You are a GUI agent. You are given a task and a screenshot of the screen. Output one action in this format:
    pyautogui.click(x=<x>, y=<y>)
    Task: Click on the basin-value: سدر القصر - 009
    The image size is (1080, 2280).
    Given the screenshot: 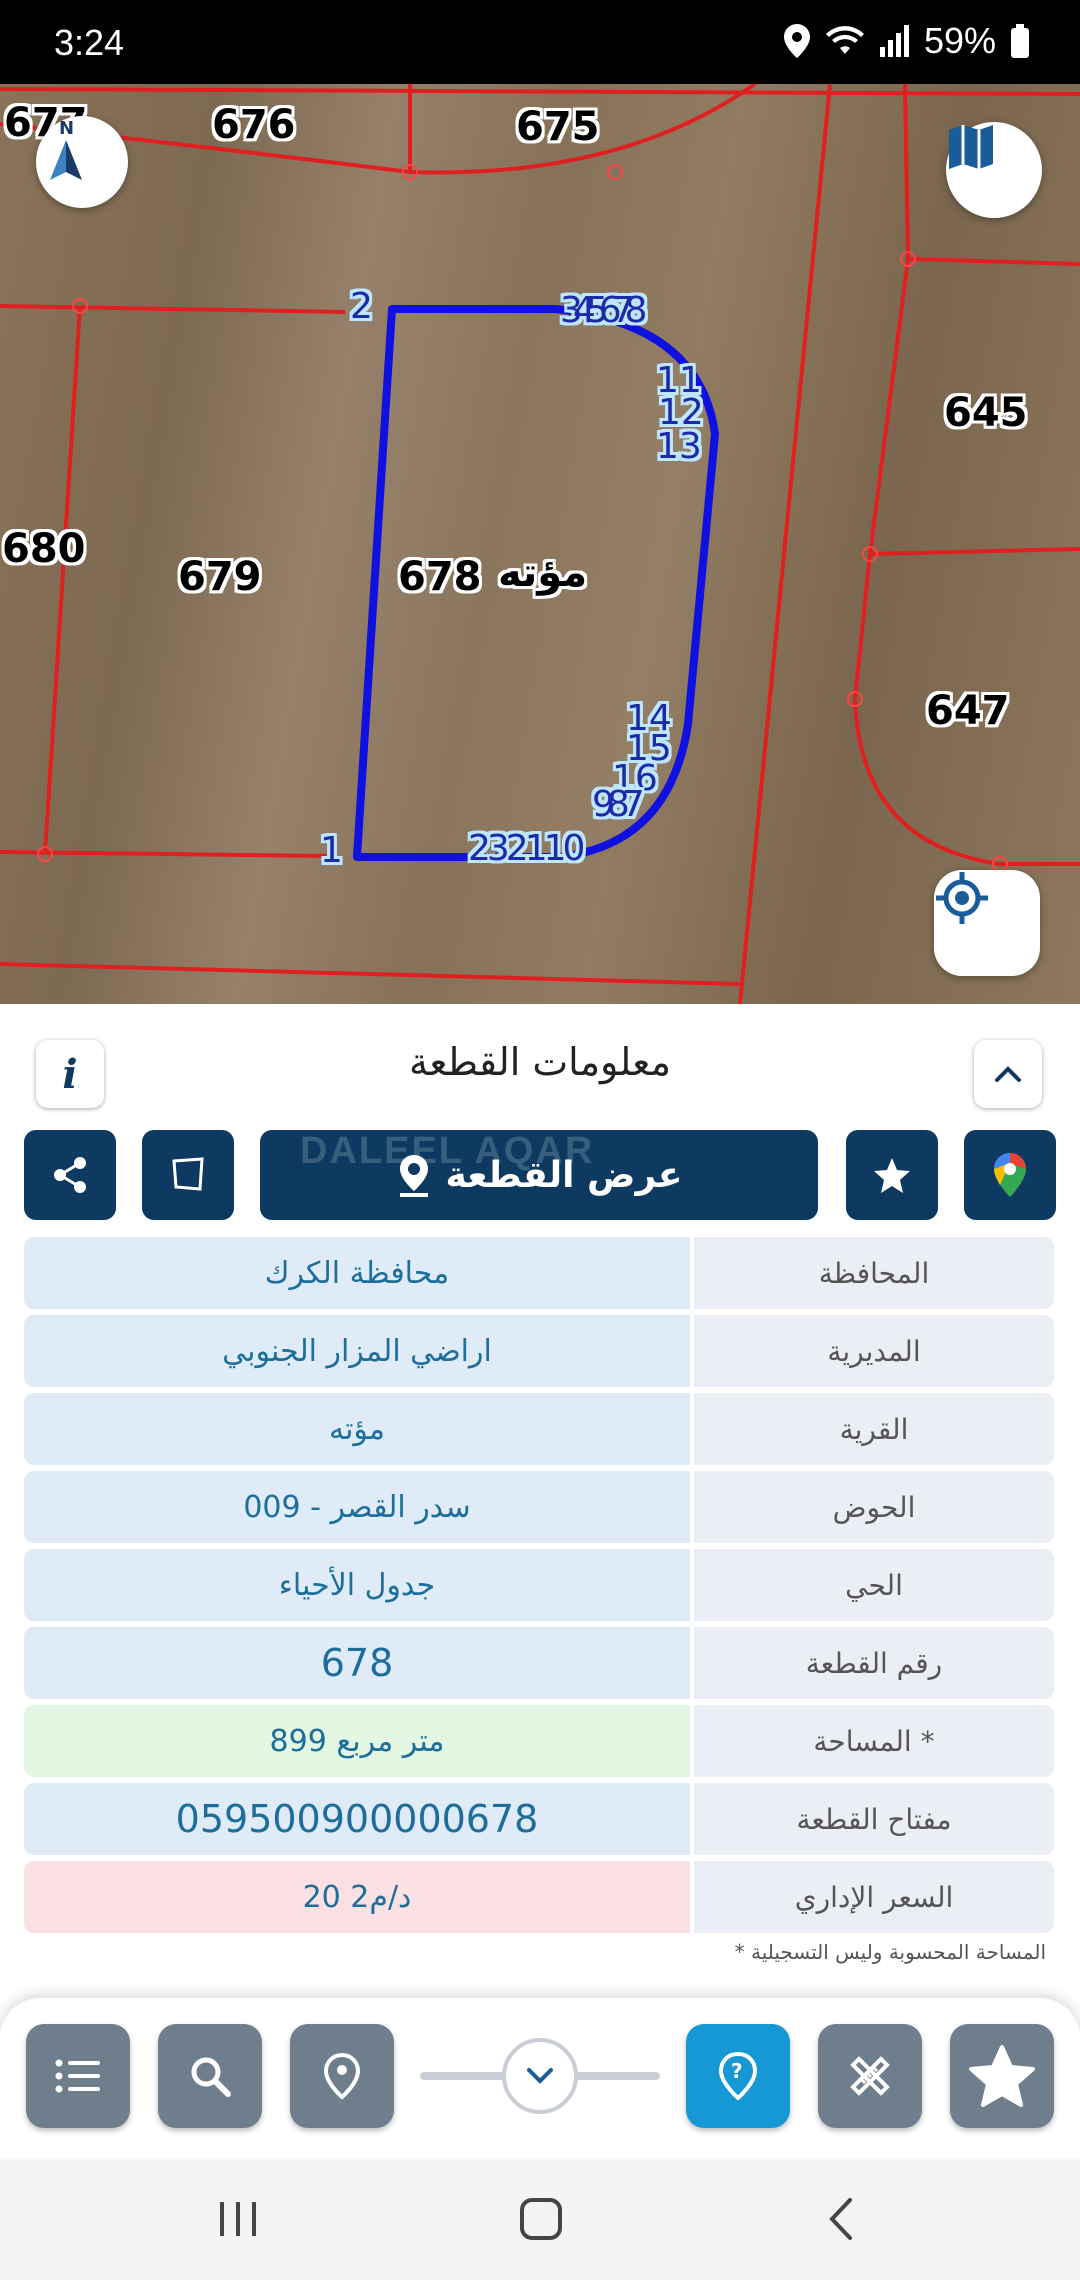 What is the action you would take?
    pyautogui.click(x=357, y=1507)
    